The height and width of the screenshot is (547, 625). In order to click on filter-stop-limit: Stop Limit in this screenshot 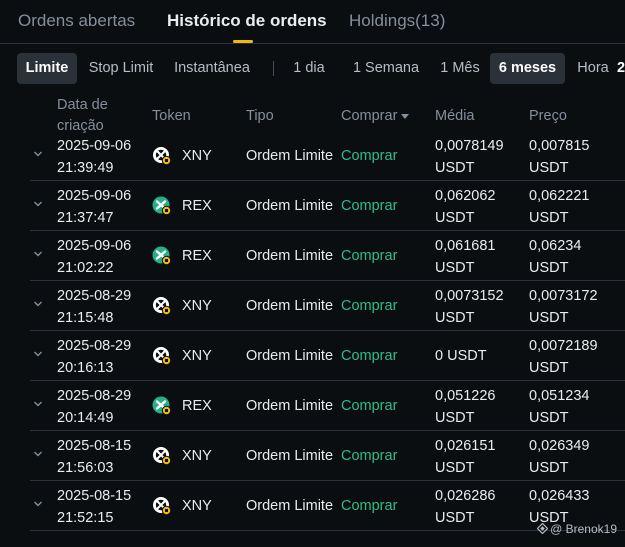, I will do `click(121, 68)`.